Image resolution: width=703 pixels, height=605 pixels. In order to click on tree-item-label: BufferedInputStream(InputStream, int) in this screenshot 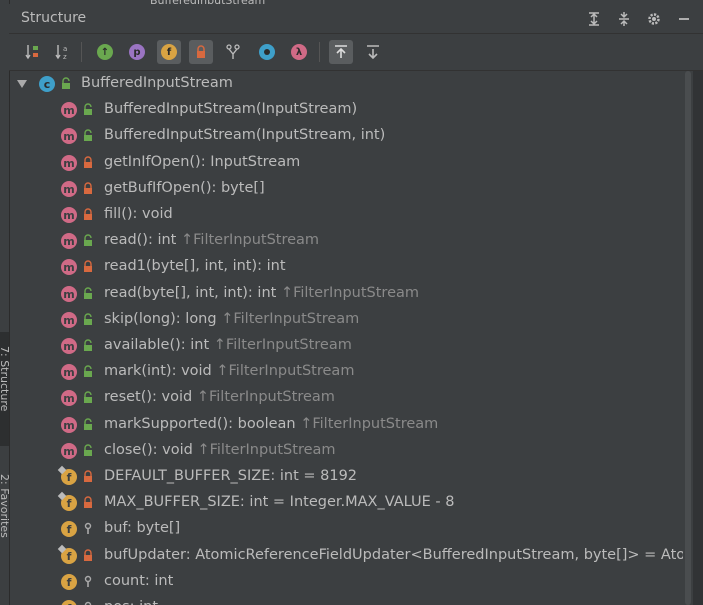, I will do `click(244, 135)`.